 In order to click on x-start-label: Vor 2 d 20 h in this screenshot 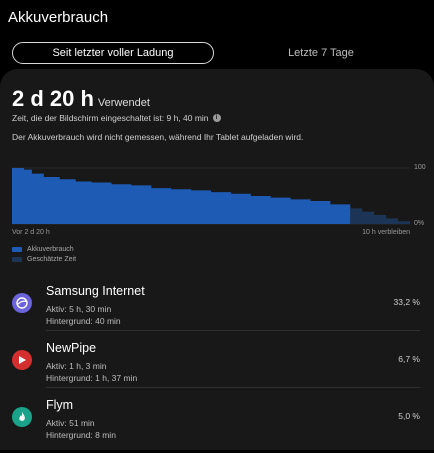, I will do `click(31, 232)`.